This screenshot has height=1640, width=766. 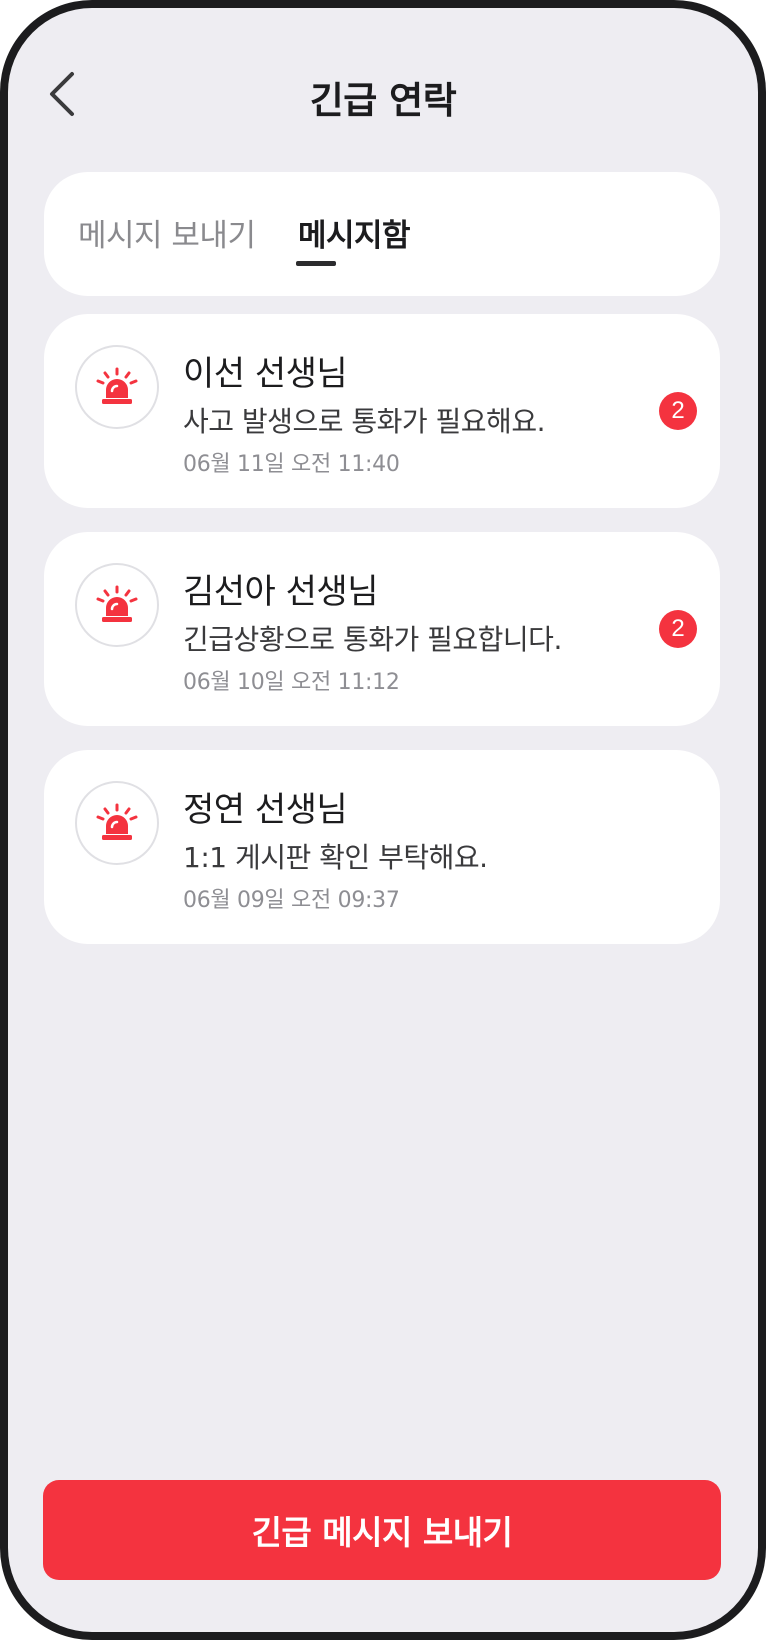 What do you see at coordinates (354, 232) in the screenshot?
I see `tab-inbox: 메시지함` at bounding box center [354, 232].